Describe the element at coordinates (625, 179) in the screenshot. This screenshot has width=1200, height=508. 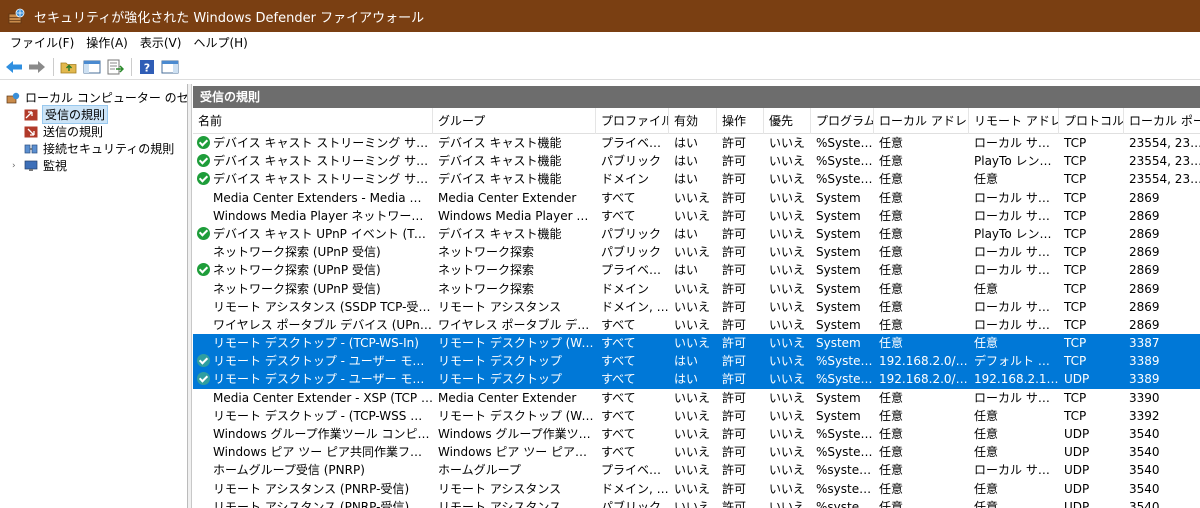
I see `col-profile-cell: ドメイン` at that location.